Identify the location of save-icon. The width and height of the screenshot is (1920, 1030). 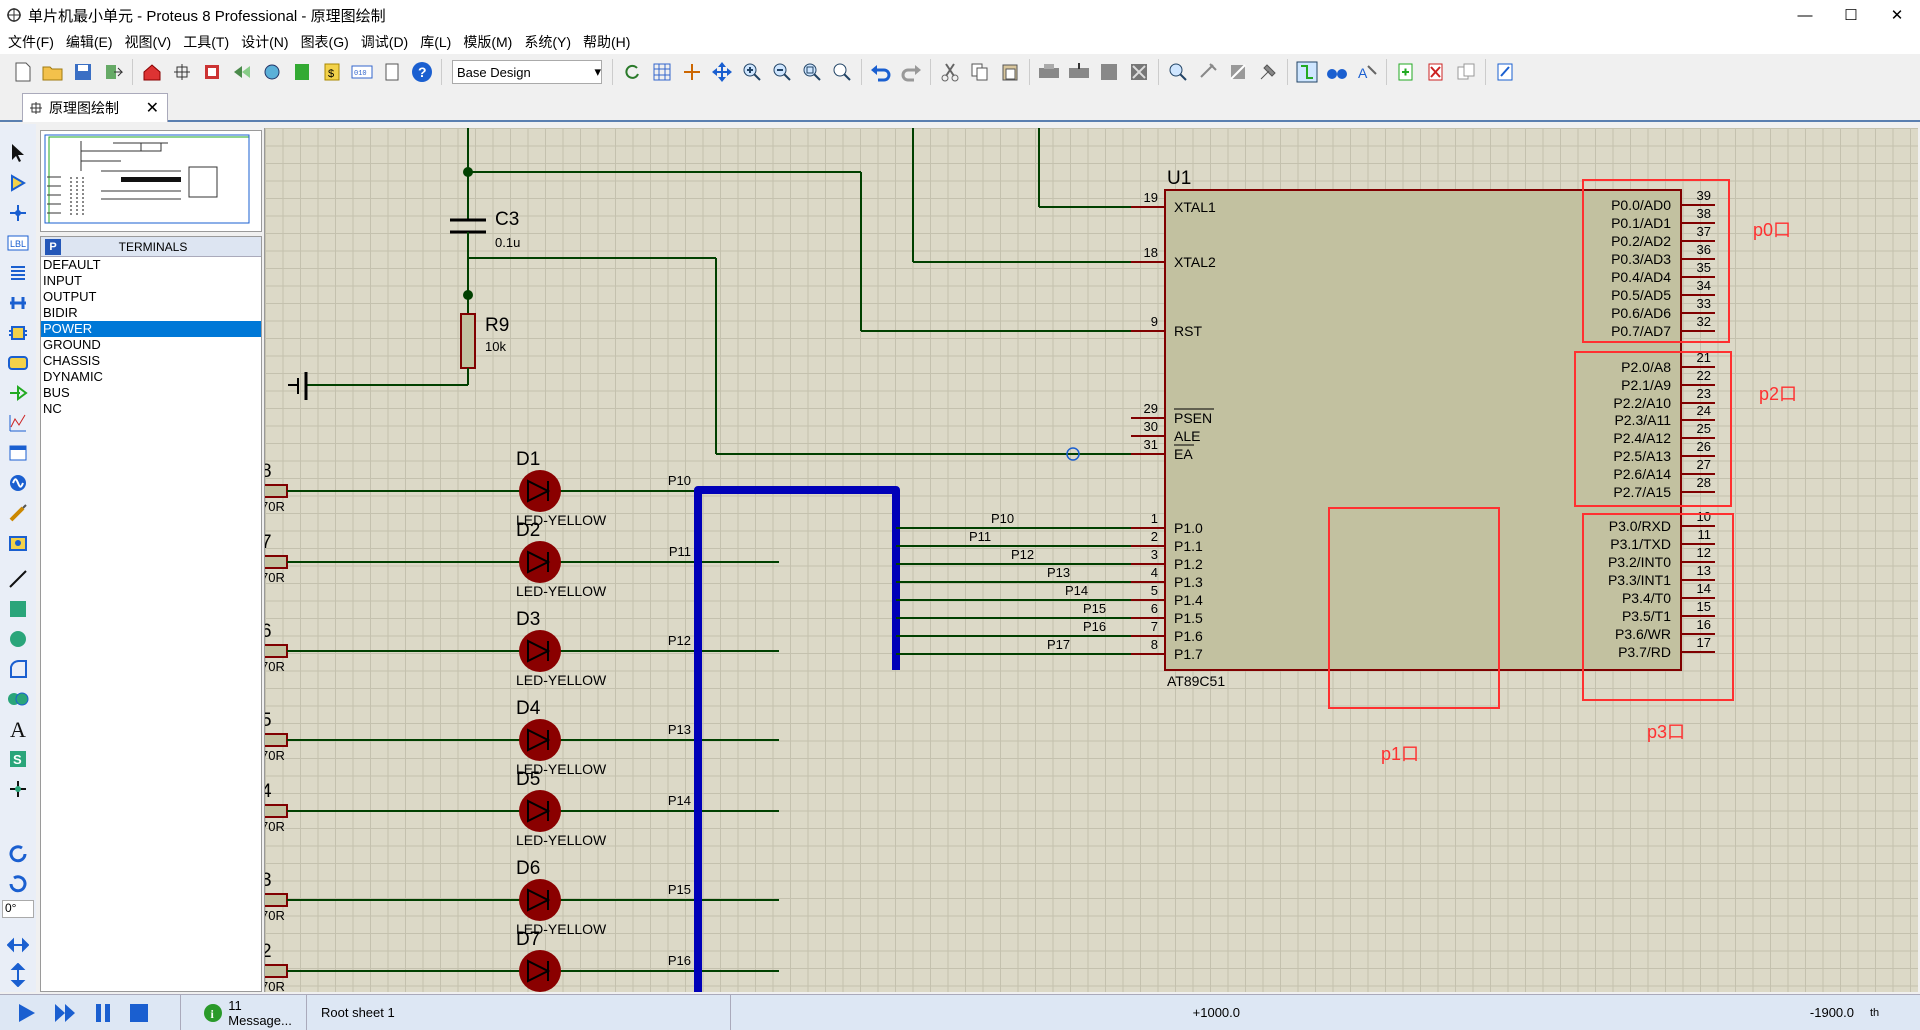
(83, 72).